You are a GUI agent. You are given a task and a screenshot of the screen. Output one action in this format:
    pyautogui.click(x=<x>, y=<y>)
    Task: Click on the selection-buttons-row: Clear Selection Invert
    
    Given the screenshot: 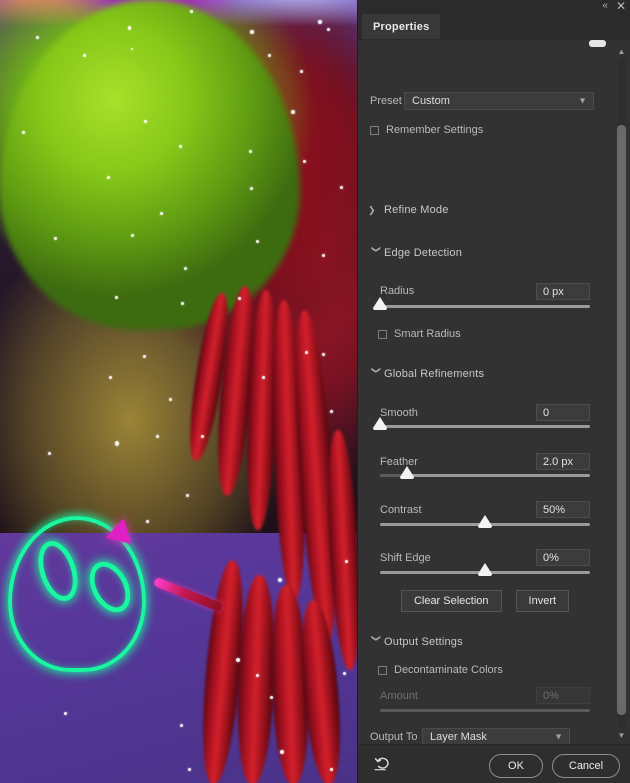 What is the action you would take?
    pyautogui.click(x=485, y=601)
    